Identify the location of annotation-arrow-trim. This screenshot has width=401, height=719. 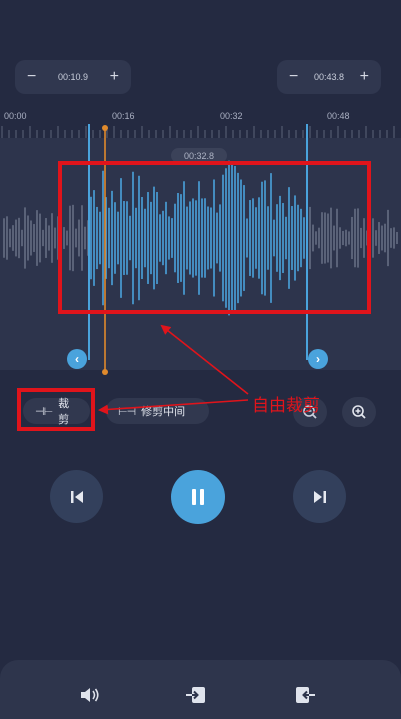
(173, 407).